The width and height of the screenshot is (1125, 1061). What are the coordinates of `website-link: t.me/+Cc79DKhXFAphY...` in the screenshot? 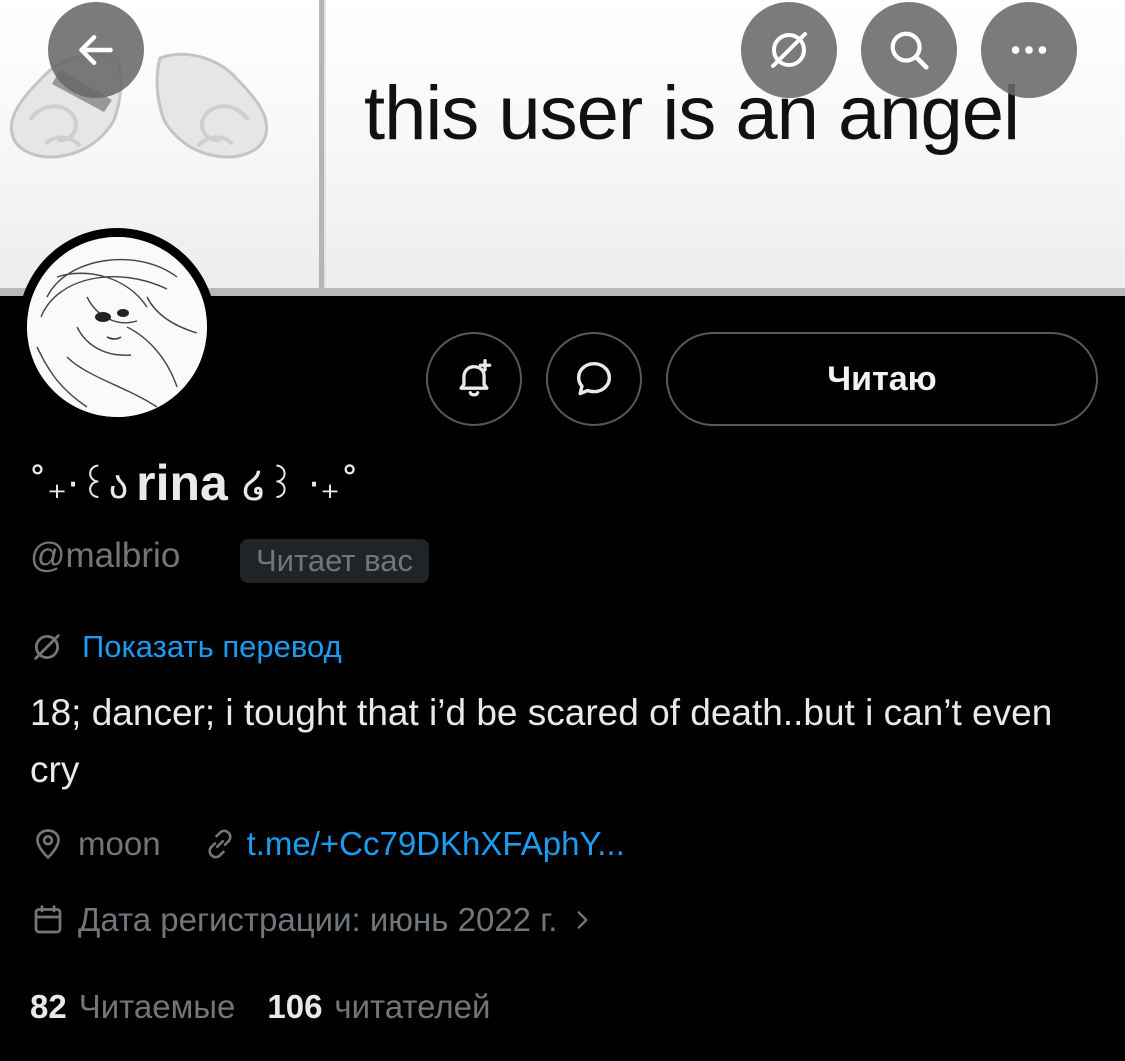 It's located at (436, 844).